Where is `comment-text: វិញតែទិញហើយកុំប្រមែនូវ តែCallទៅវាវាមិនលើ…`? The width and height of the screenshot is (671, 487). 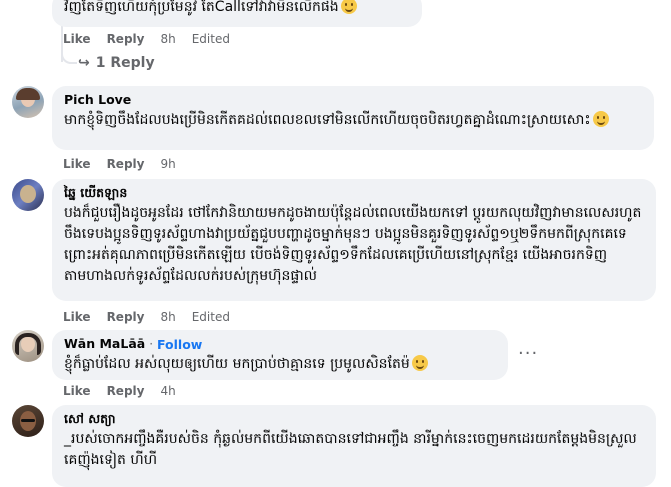
comment-text: វិញតែទិញហើយកុំប្រមែនូវ តែCallទៅវាវាមិនលើ… is located at coordinates (201, 7).